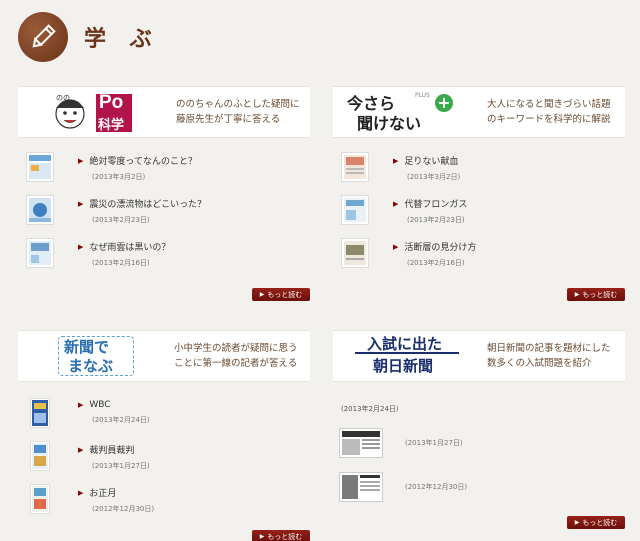 Image resolution: width=640 pixels, height=541 pixels. What do you see at coordinates (228, 119) in the screenshot?
I see `tagline-line: 藤原先生が丁寧に答える` at bounding box center [228, 119].